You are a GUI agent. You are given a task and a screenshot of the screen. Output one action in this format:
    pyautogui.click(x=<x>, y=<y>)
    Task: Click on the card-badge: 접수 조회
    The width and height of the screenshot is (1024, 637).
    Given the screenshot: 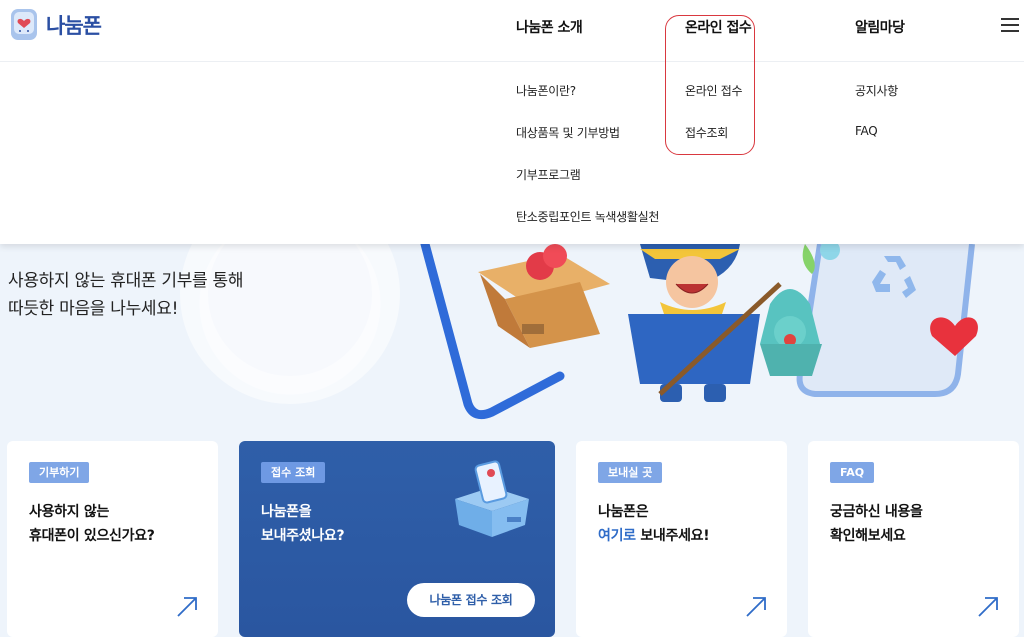 What is the action you would take?
    pyautogui.click(x=293, y=472)
    